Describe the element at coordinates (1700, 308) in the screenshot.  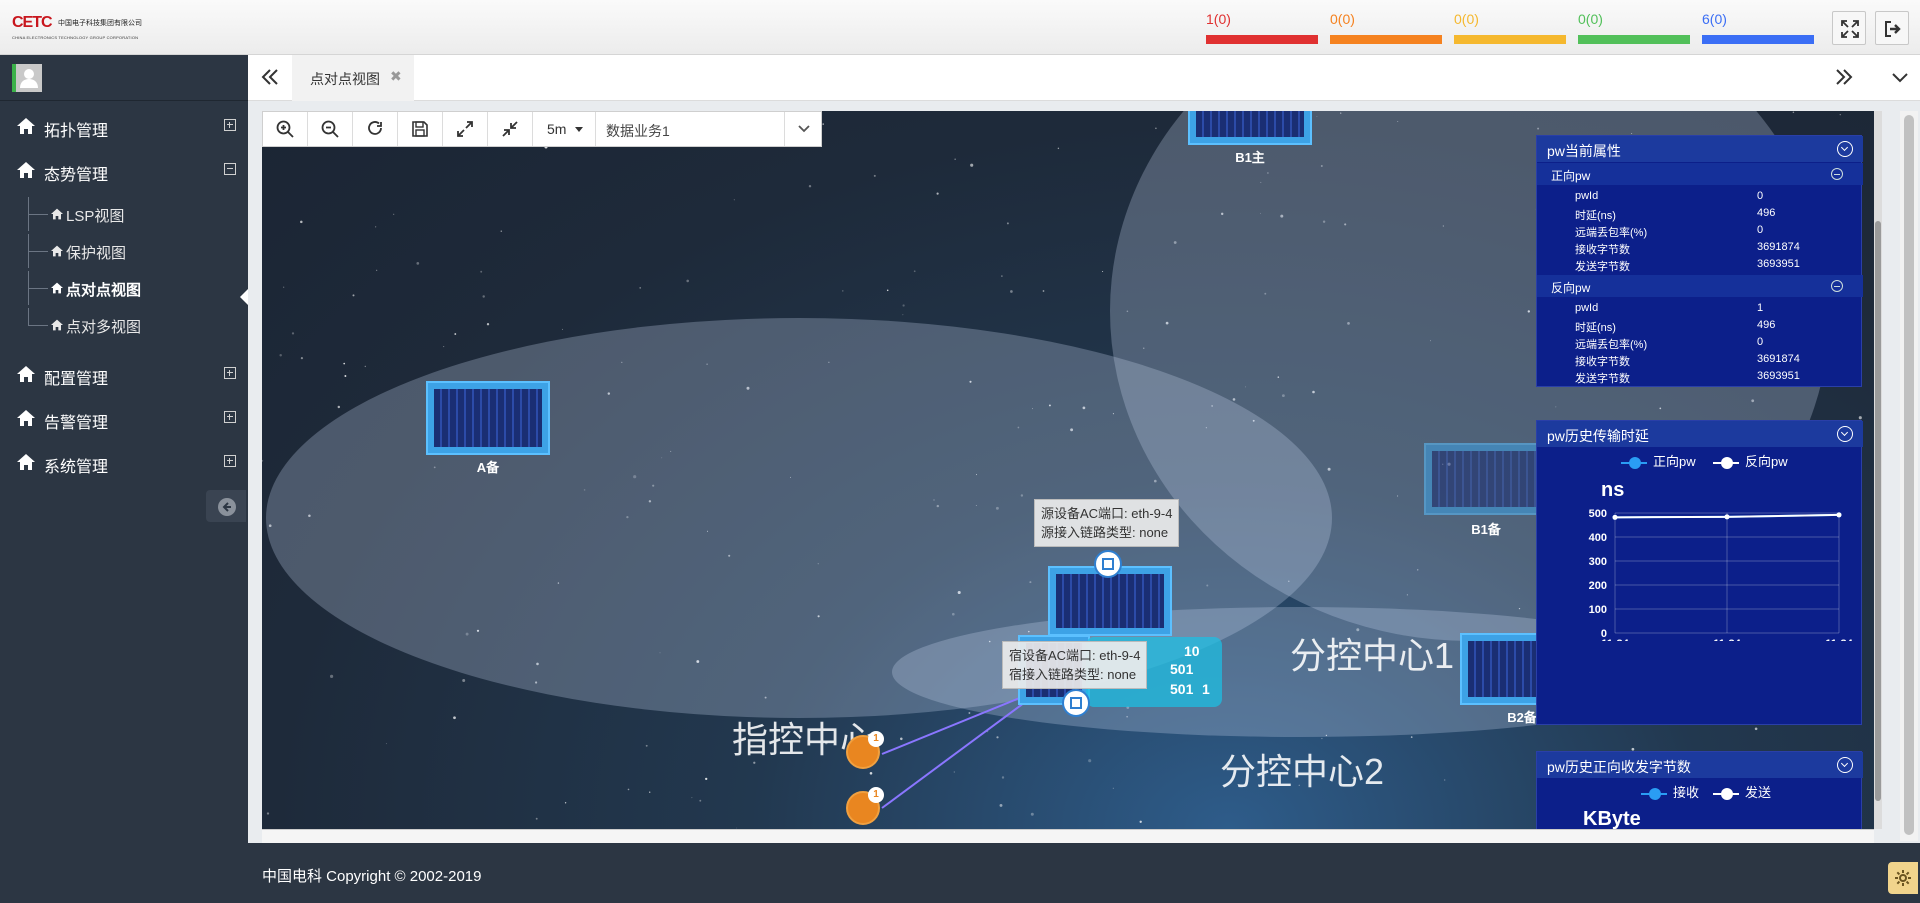
I see `property-row: pwId 1` at that location.